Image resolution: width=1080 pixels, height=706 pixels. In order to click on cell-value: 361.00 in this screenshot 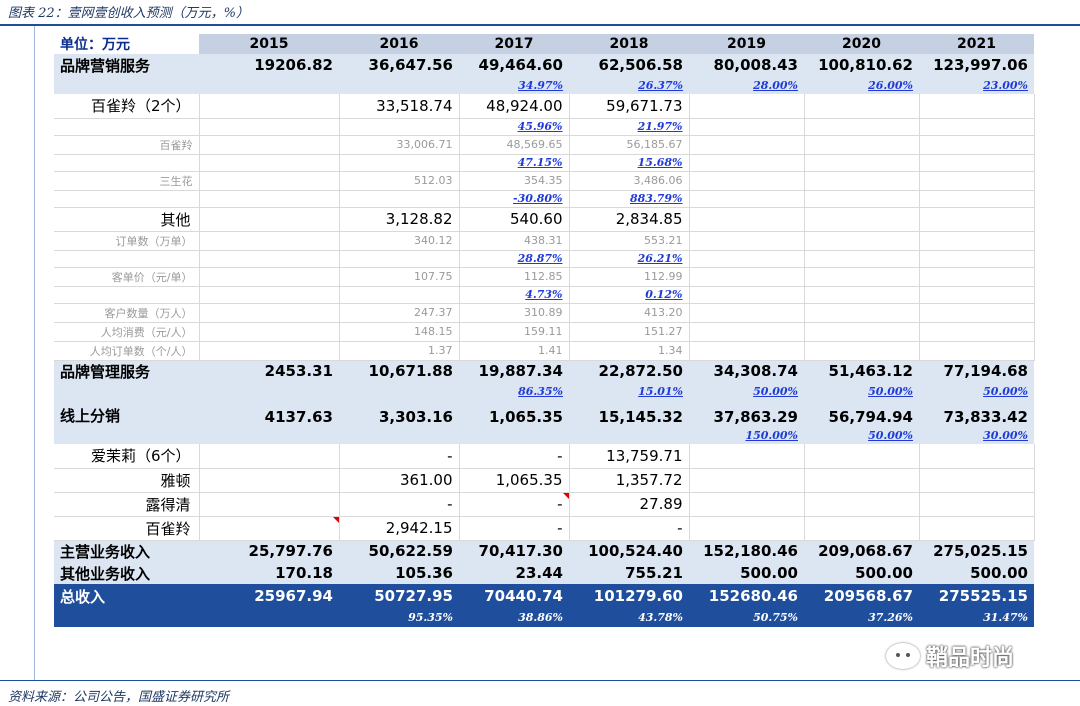, I will do `click(399, 480)`.